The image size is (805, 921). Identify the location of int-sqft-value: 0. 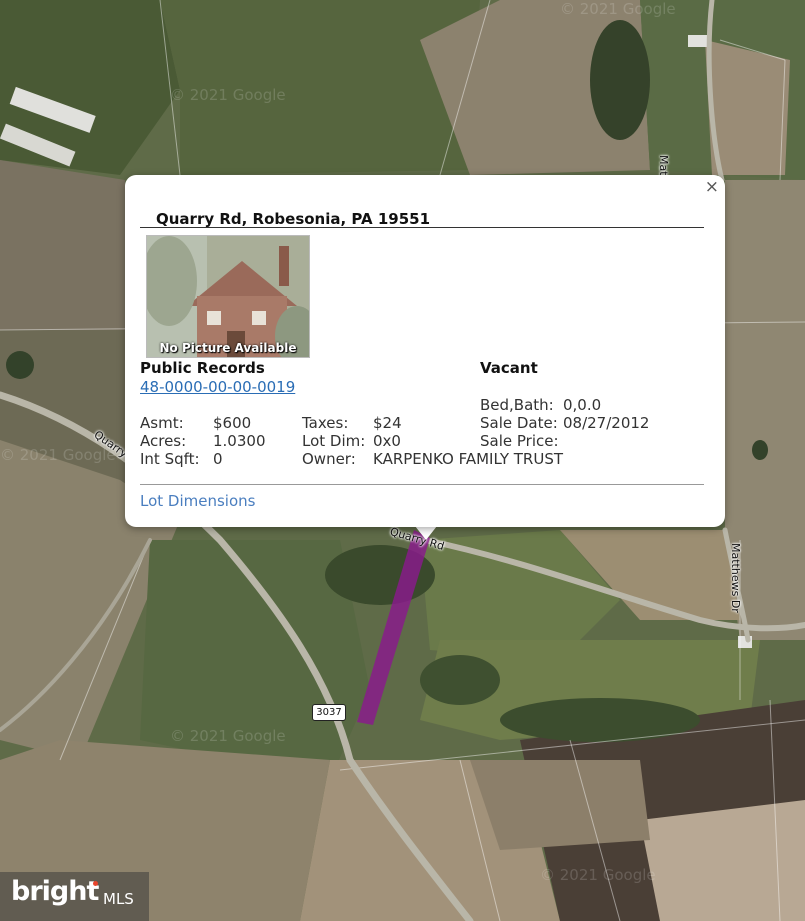
(218, 459).